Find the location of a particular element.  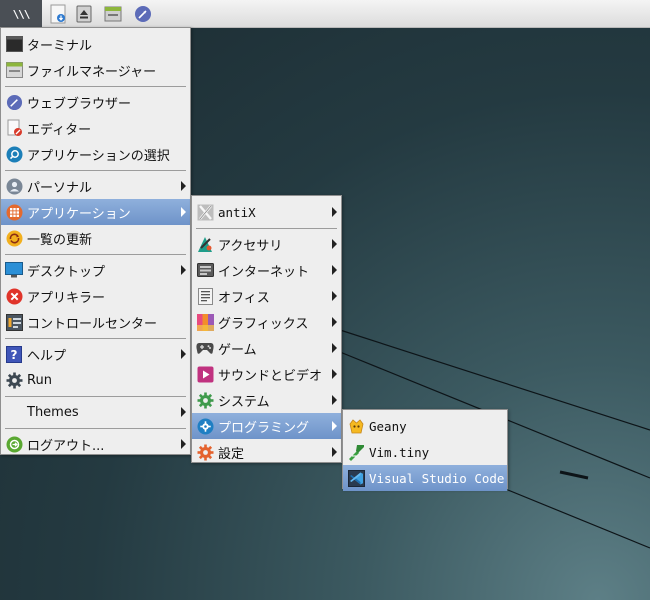

menu-item-app-killer: アプリキラー is located at coordinates (95, 296).